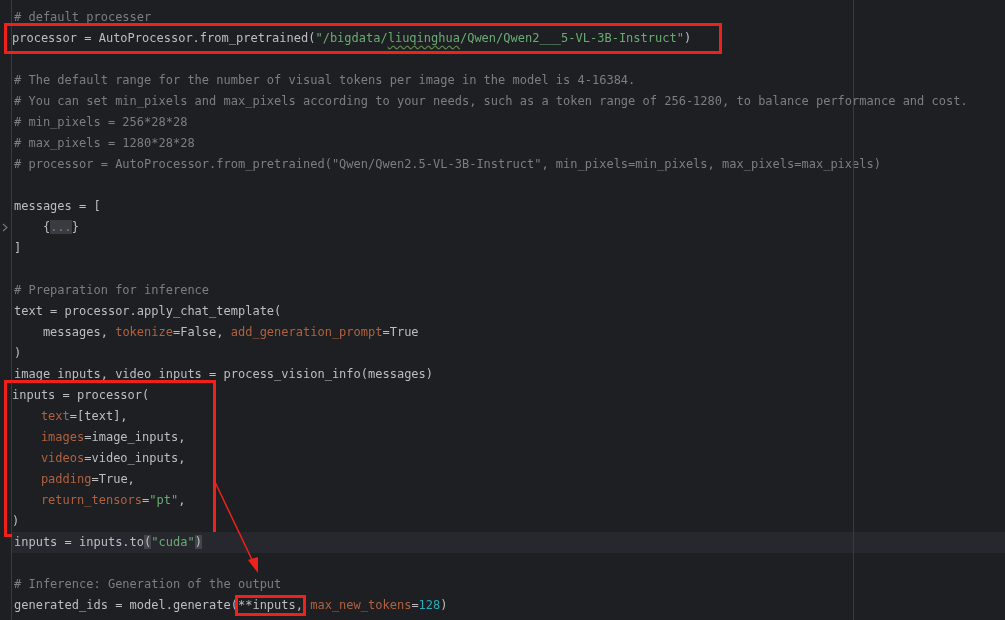  I want to click on code-line: # processor = AutoProcessor.from_pretrained("Qwen/Qwen2.5-VL-3B-Instruct", min_pixels=min_pixels, max_pixels=max_pixels), so click(447, 164).